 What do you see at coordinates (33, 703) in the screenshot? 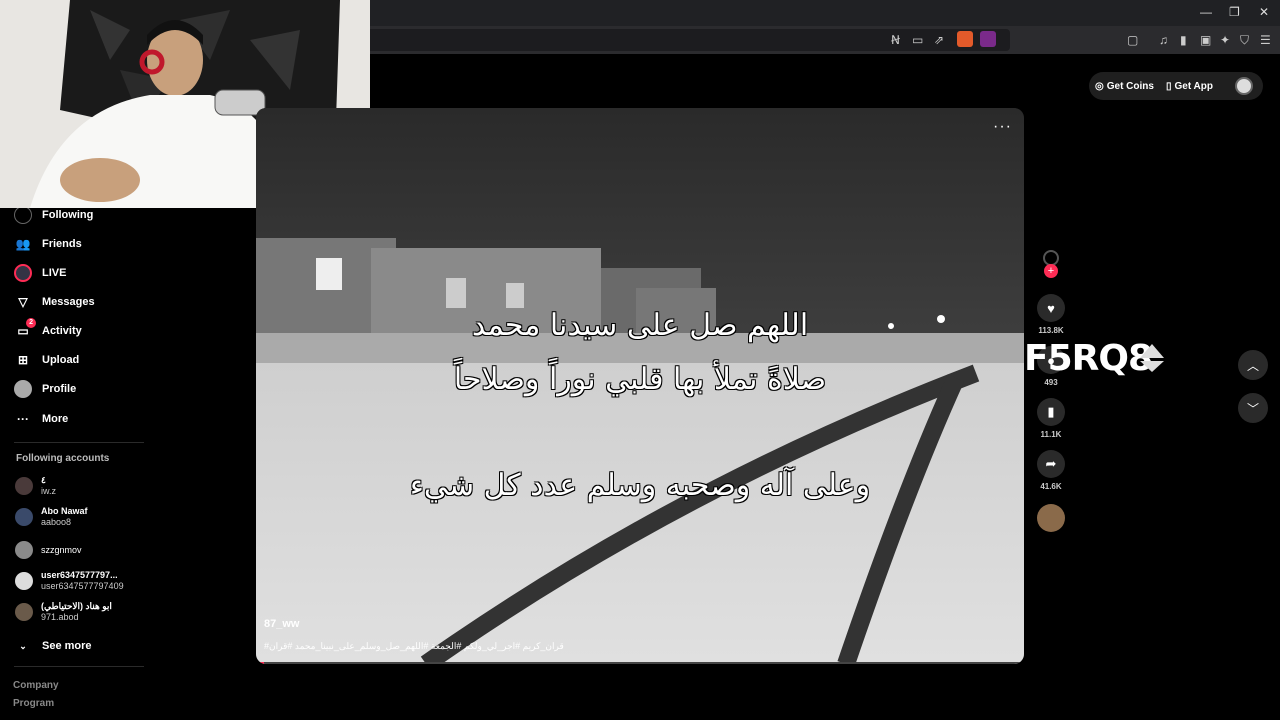
I see `footer-link-program: Program` at bounding box center [33, 703].